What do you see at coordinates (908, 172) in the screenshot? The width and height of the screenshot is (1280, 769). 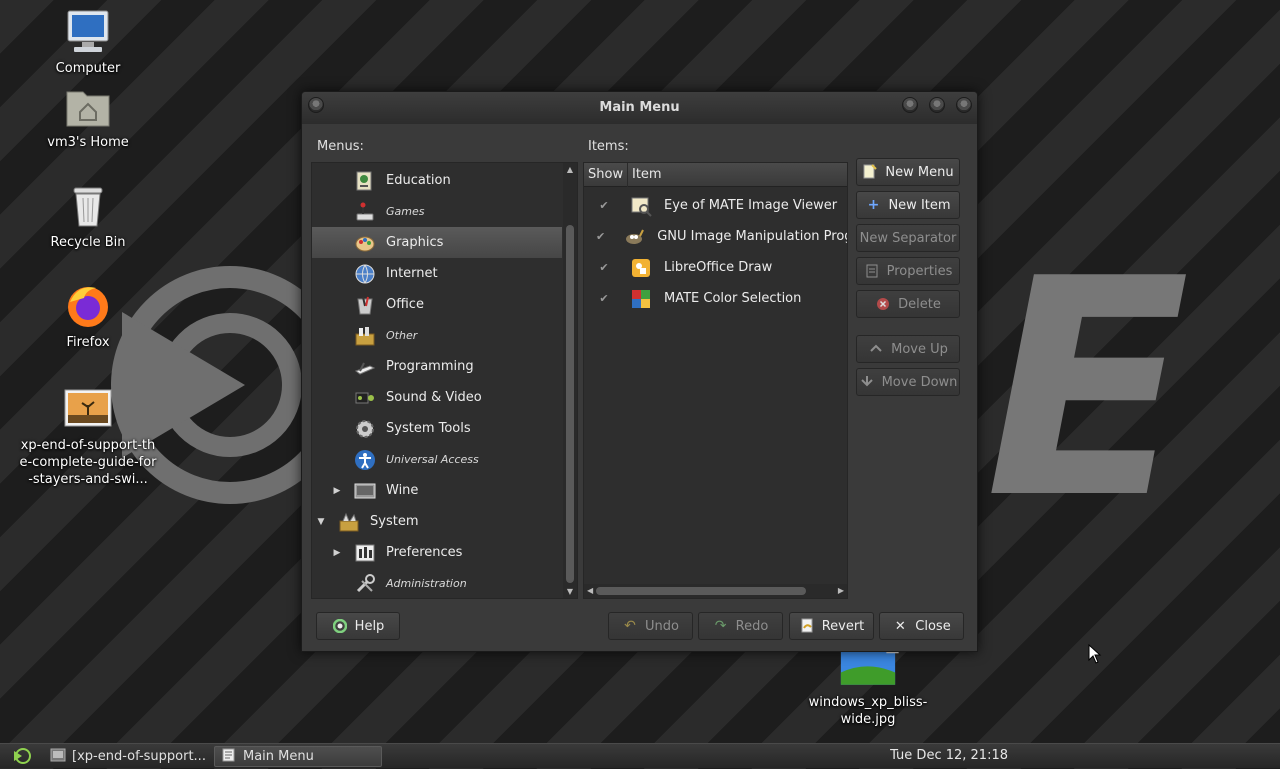 I see `new-menu-button: New Menu` at bounding box center [908, 172].